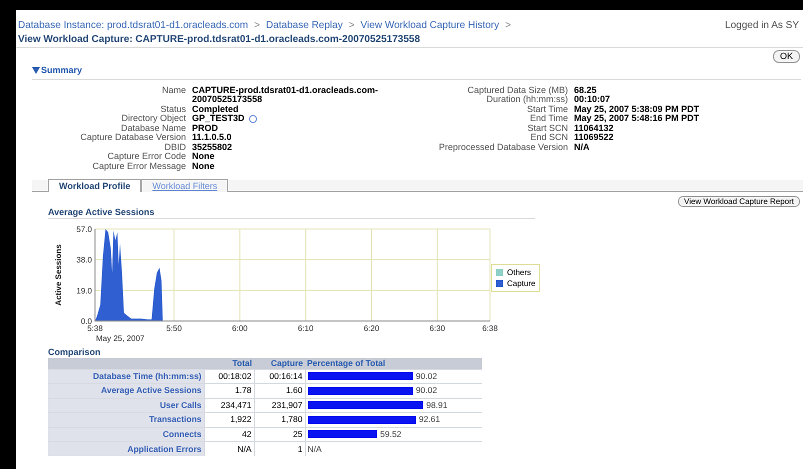  What do you see at coordinates (252, 119) in the screenshot?
I see `info-icon` at bounding box center [252, 119].